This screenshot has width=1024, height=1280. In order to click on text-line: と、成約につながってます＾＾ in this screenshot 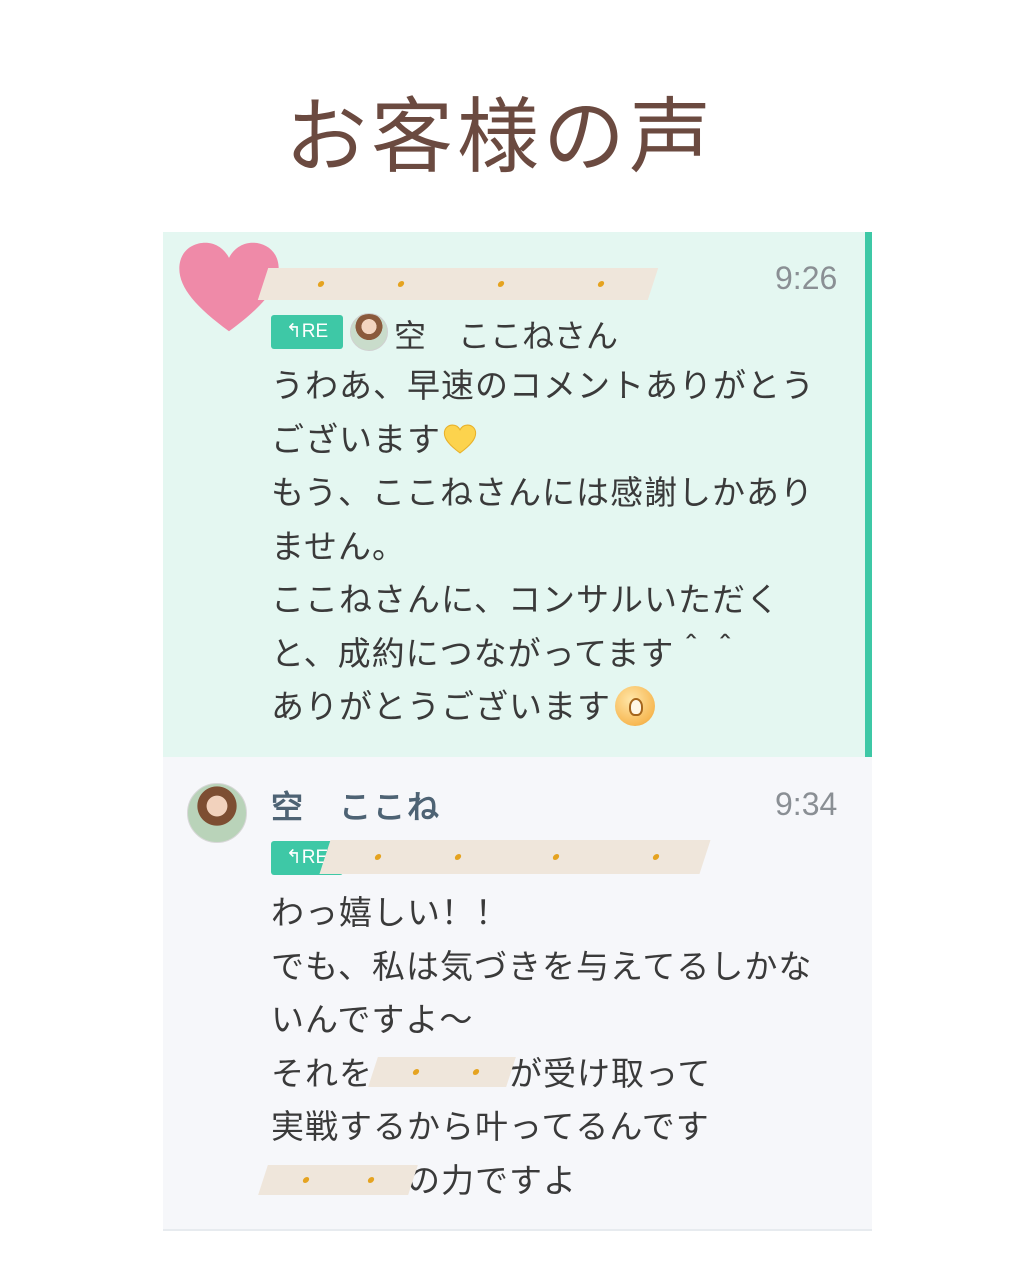, I will do `click(507, 653)`.